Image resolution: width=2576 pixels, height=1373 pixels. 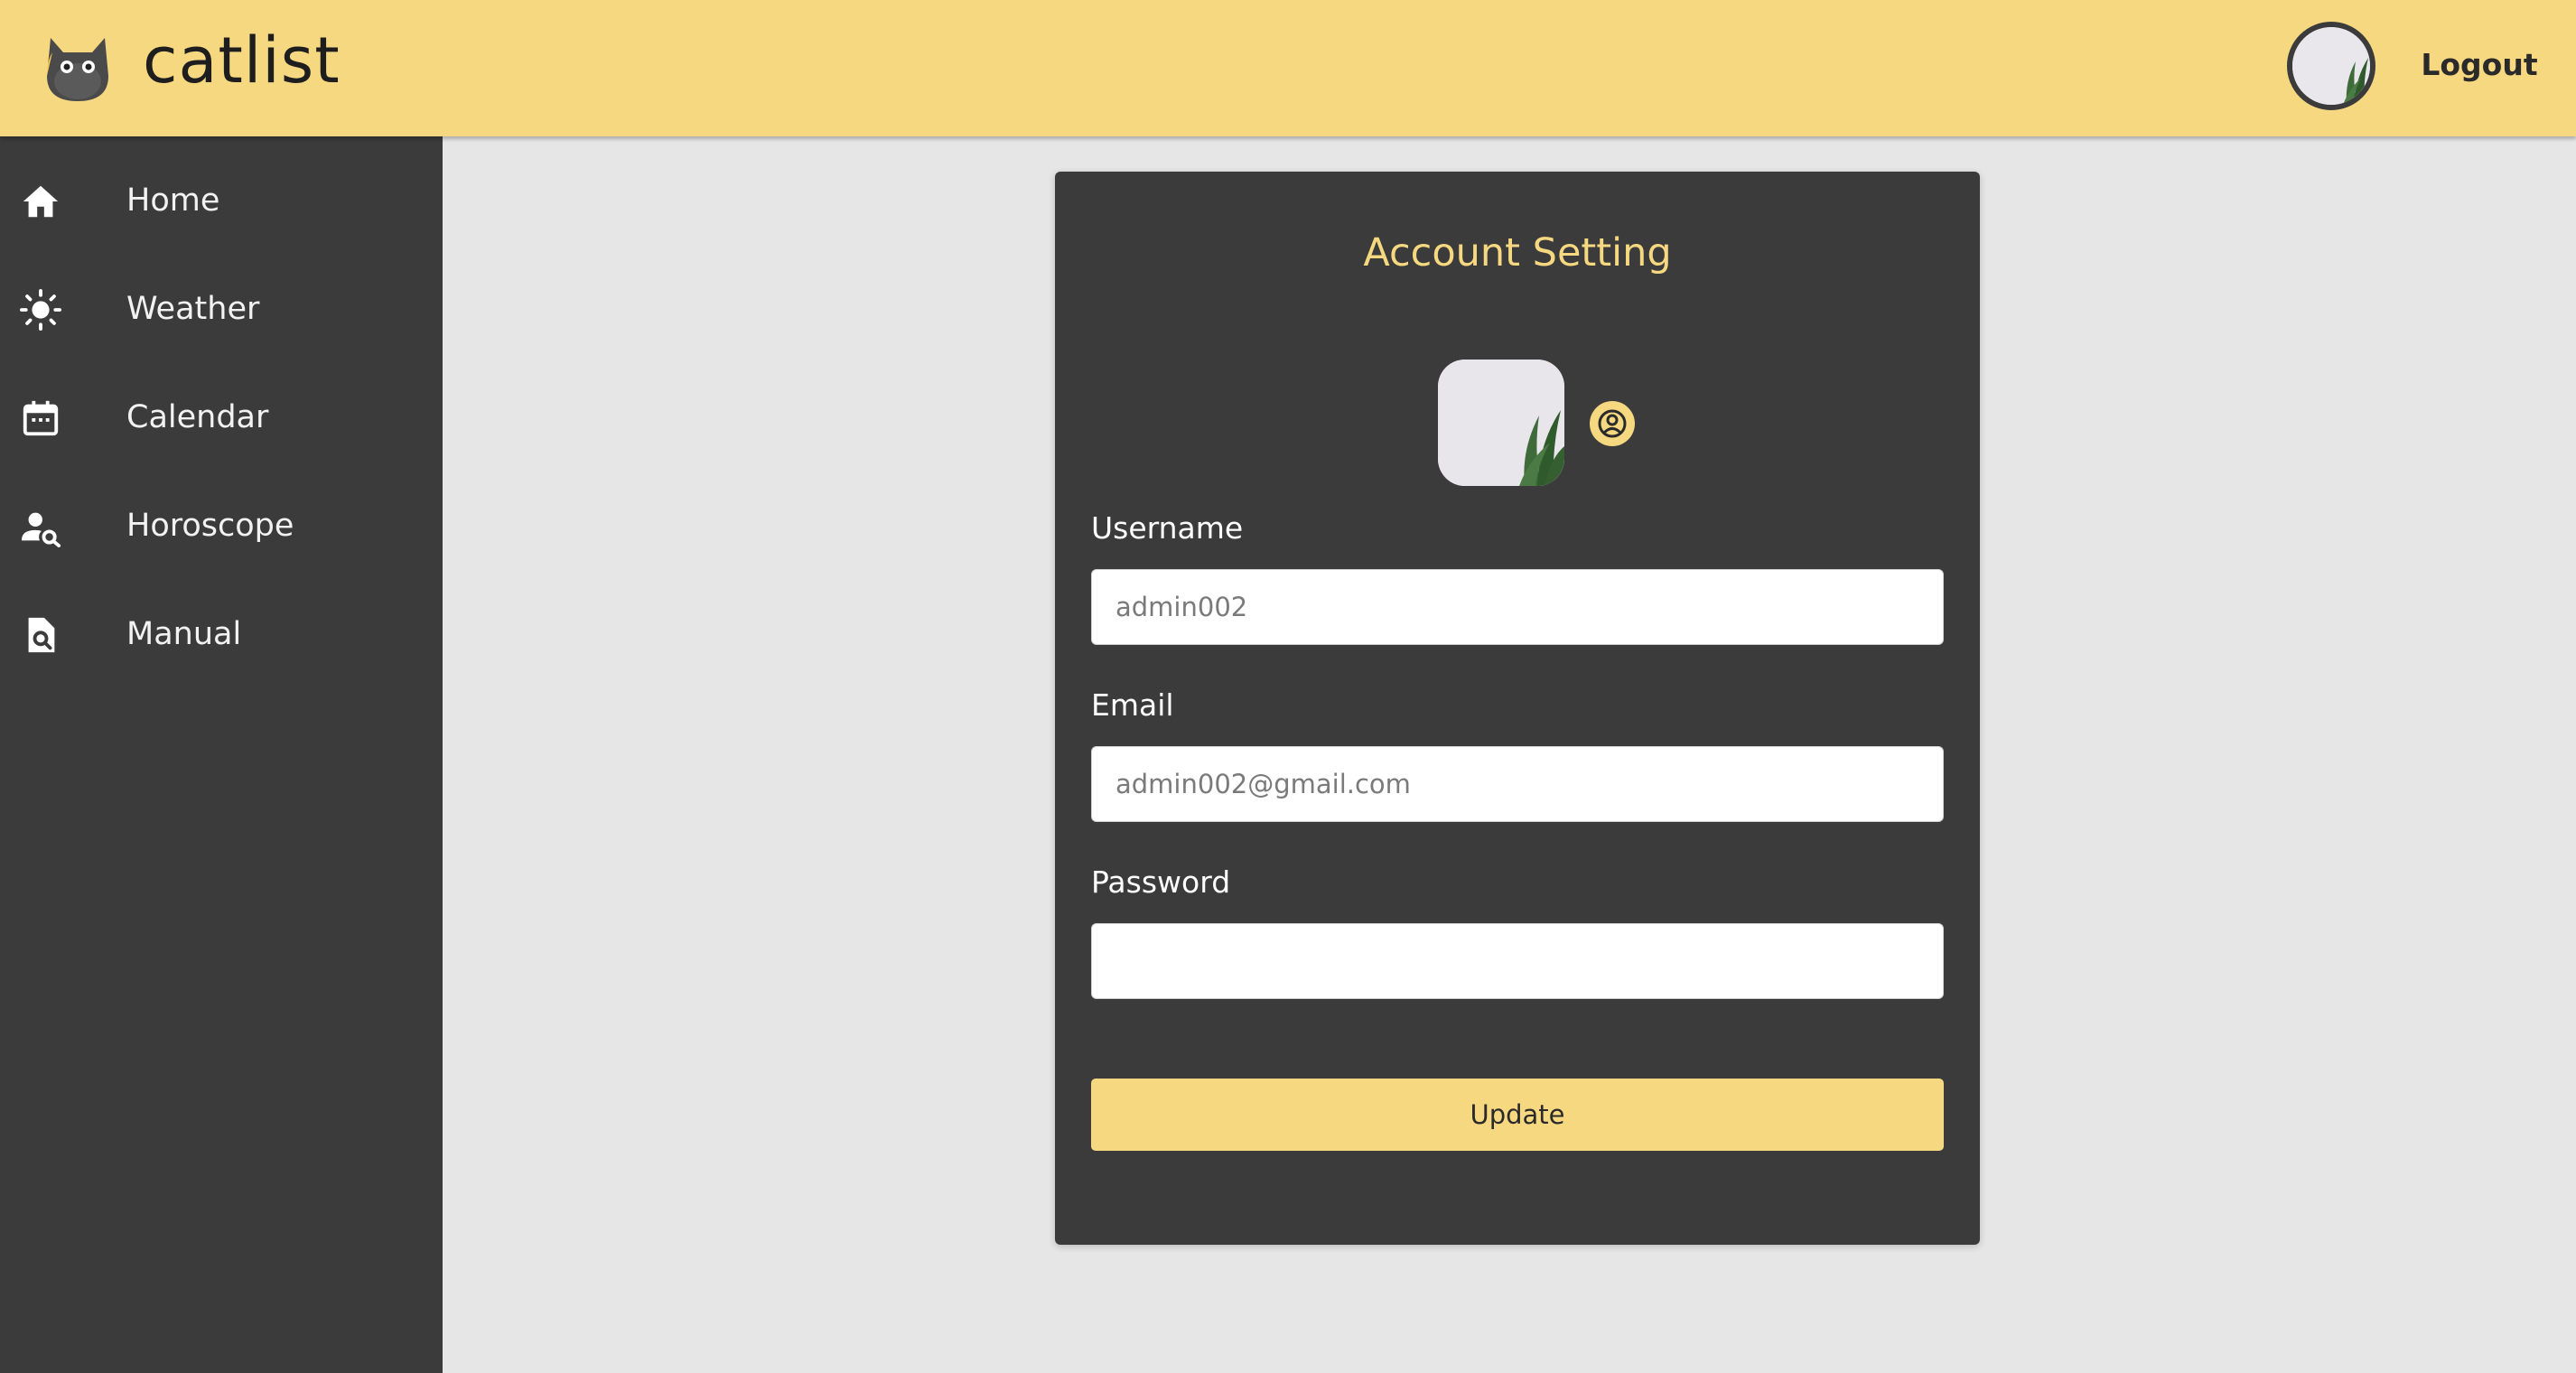 I want to click on document-search-icon, so click(x=40, y=635).